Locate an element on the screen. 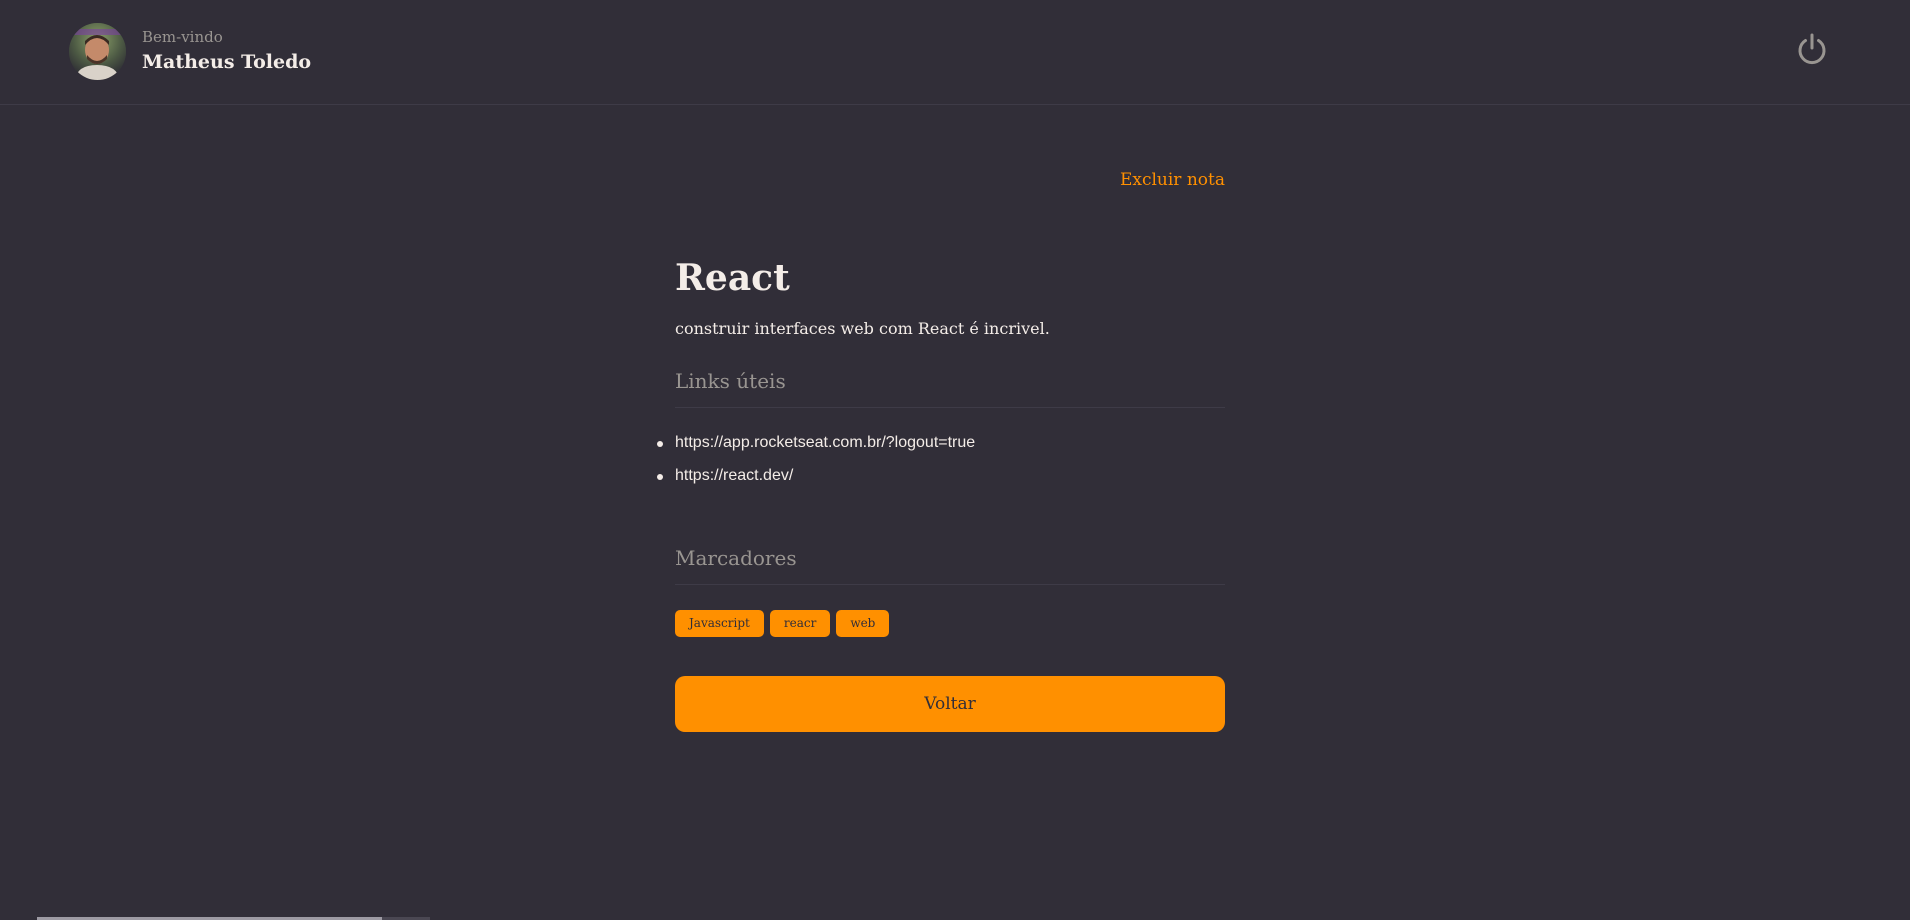 The width and height of the screenshot is (1910, 920). tags-section-title: Marcadores is located at coordinates (950, 564).